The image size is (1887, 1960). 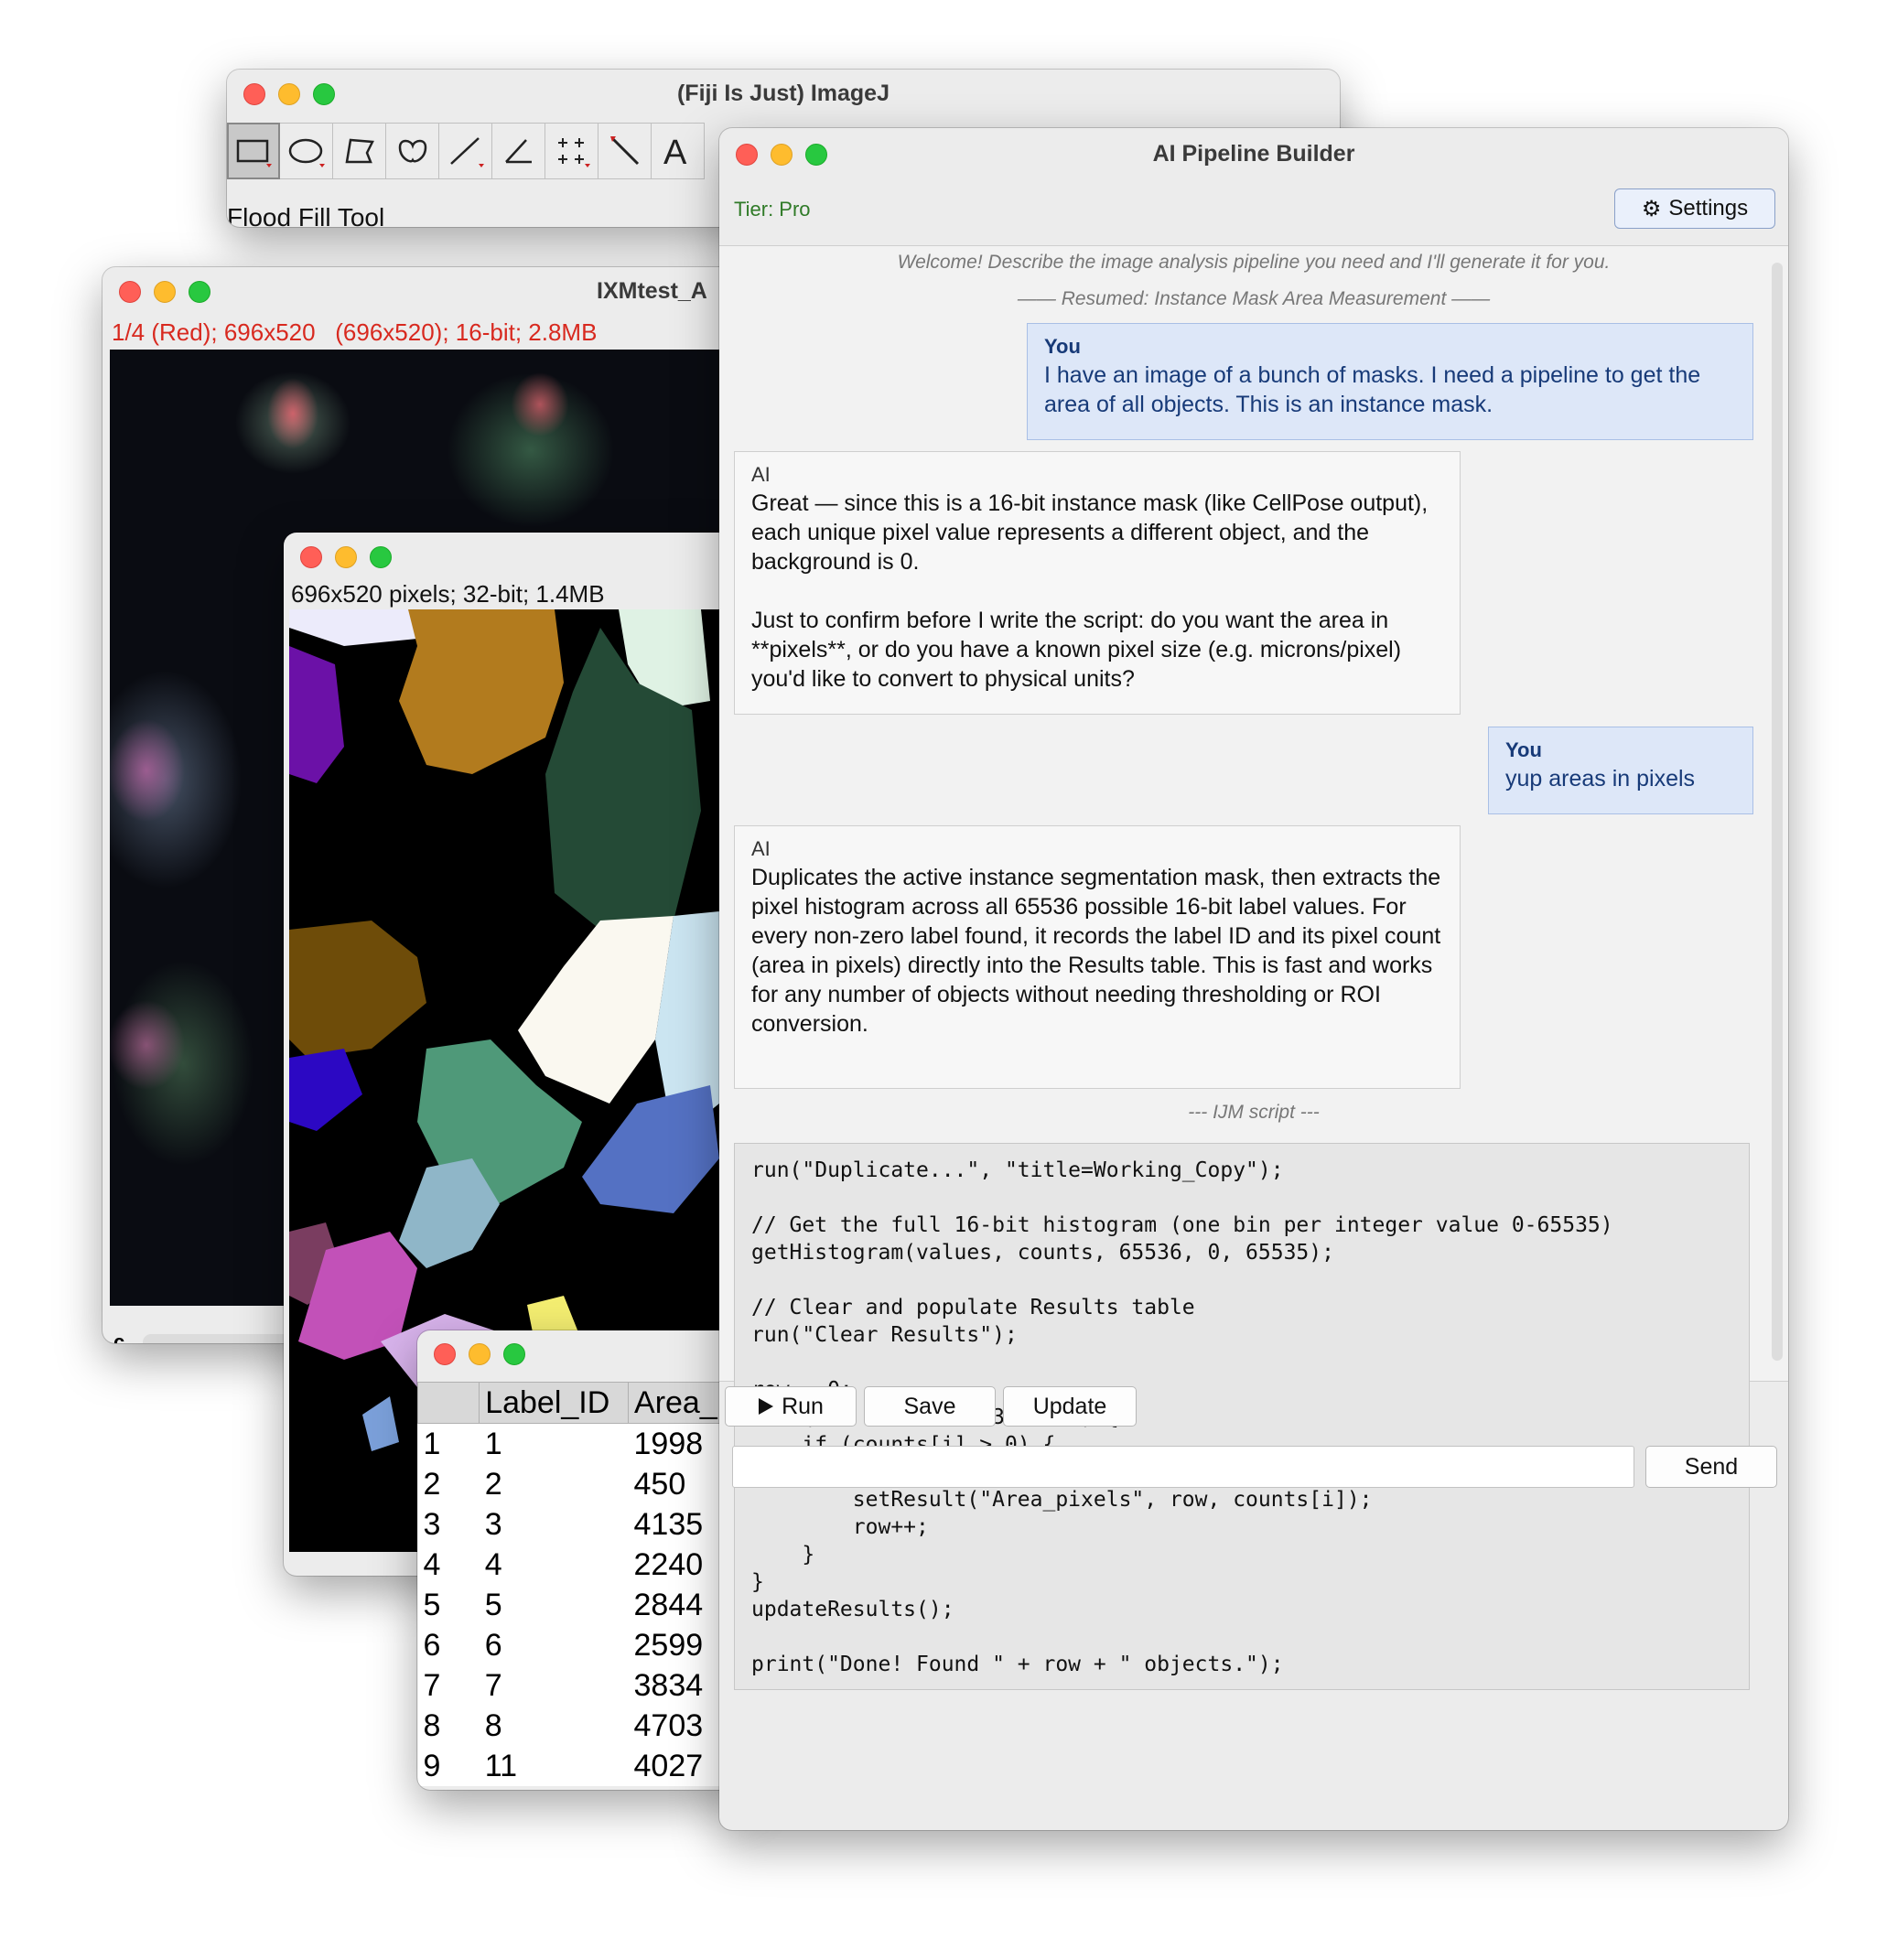 I want to click on tool-status: Flood Fill Tool, so click(x=306, y=215).